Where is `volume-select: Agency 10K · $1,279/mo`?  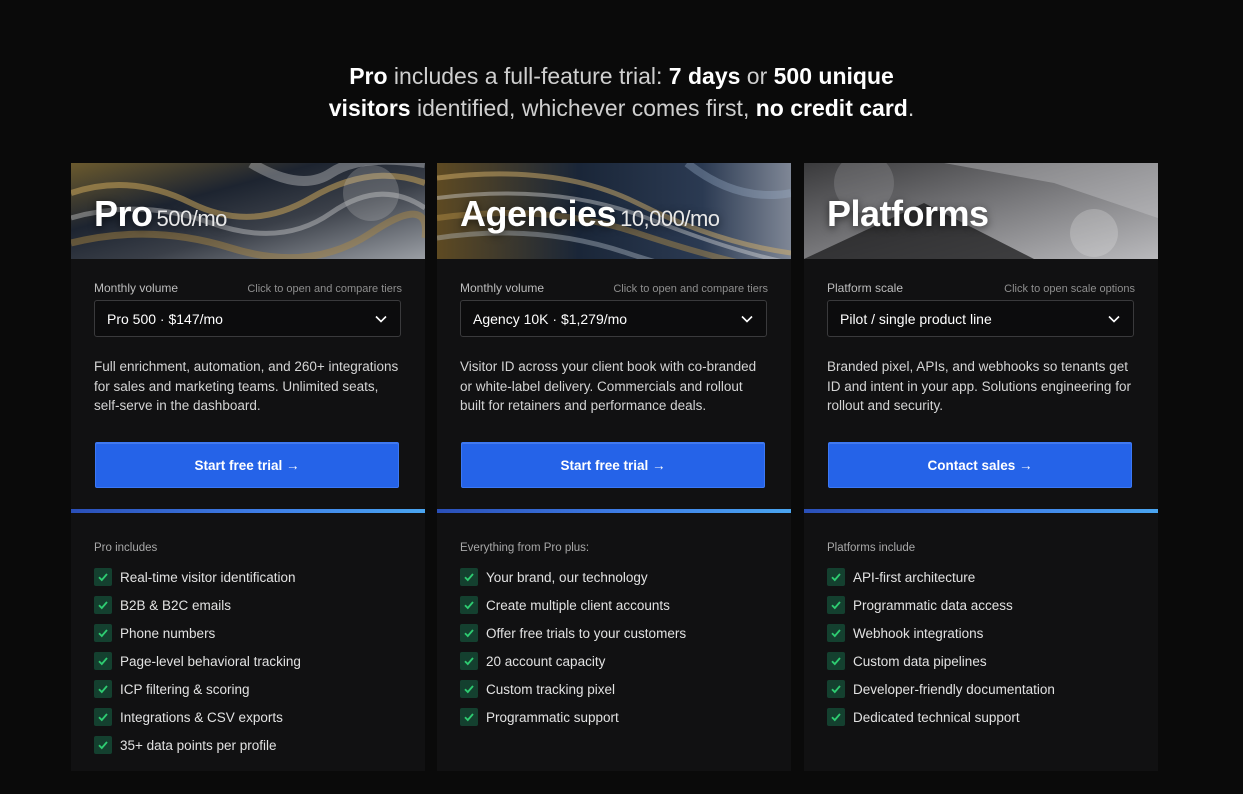 volume-select: Agency 10K · $1,279/mo is located at coordinates (613, 318).